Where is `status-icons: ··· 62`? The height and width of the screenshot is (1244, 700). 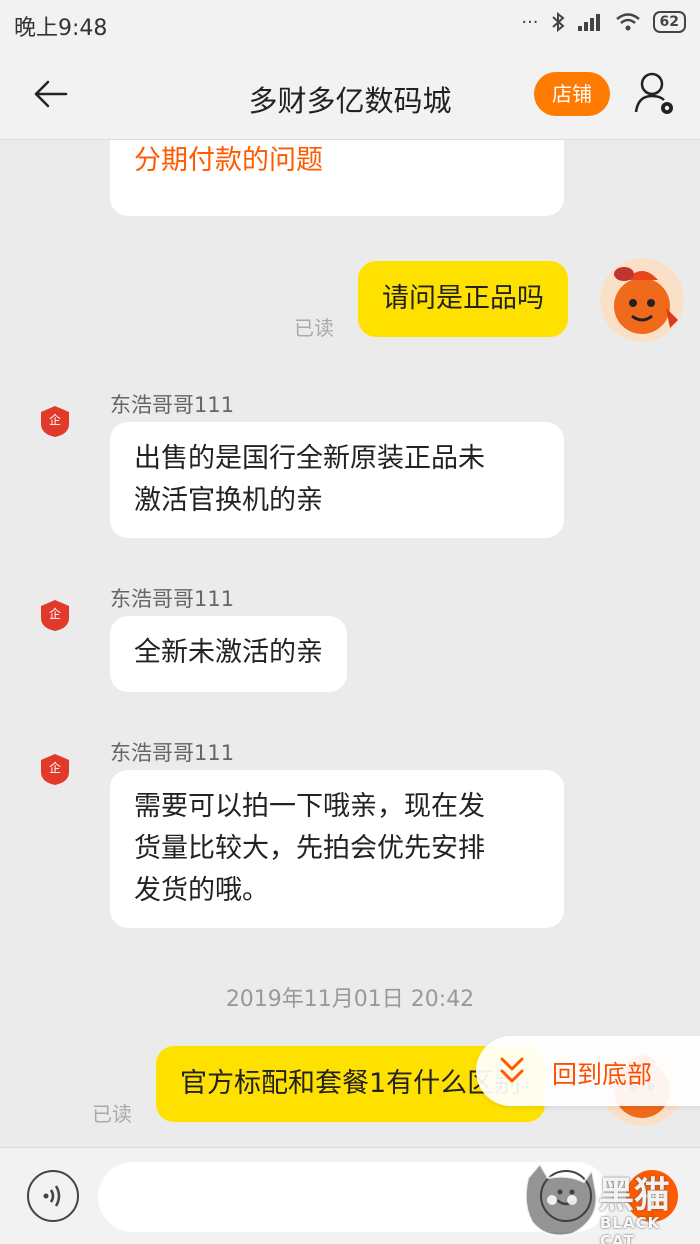 status-icons: ··· 62 is located at coordinates (603, 22).